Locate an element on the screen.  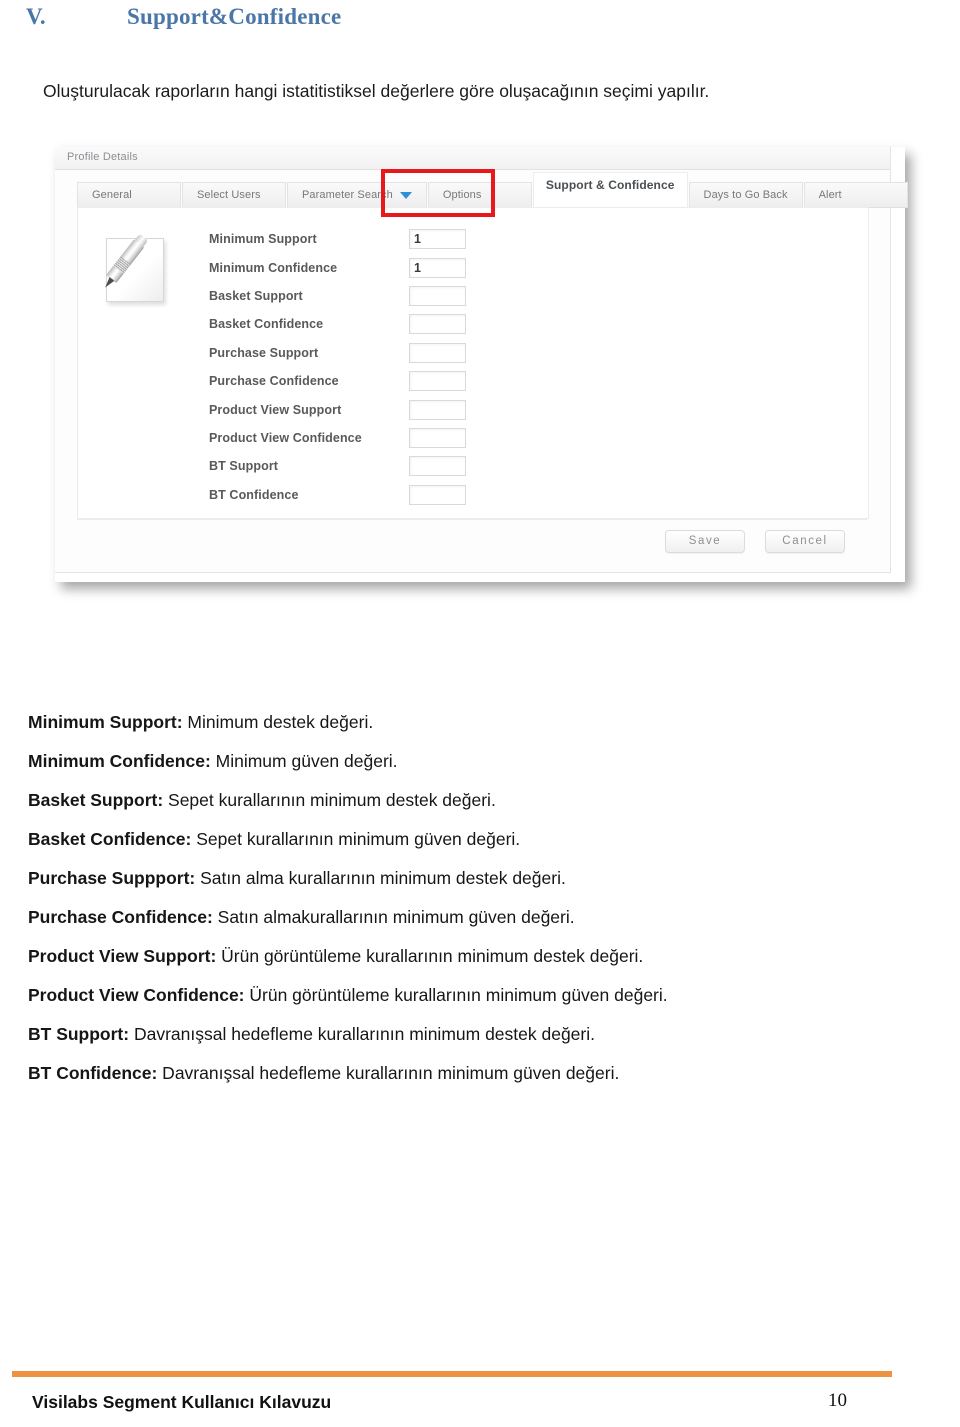
field-row: Purchase Confidence is located at coordinates (519, 381).